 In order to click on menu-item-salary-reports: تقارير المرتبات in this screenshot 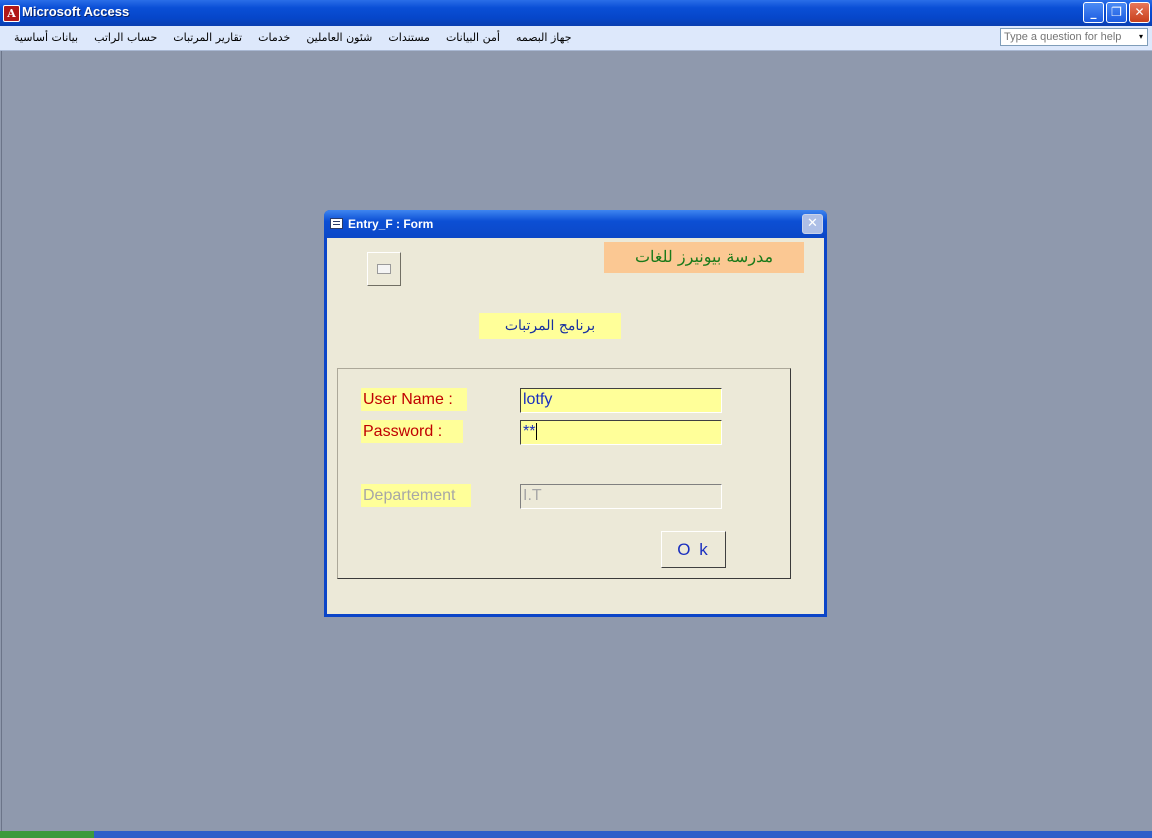, I will do `click(207, 38)`.